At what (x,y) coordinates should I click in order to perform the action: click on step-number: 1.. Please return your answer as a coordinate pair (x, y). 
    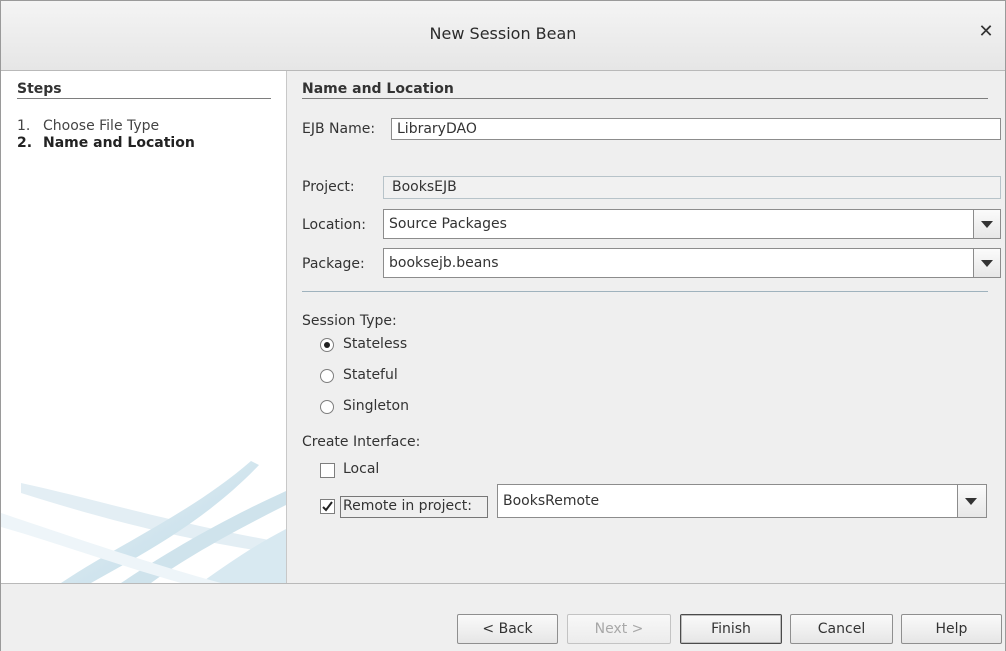
    Looking at the image, I should click on (24, 126).